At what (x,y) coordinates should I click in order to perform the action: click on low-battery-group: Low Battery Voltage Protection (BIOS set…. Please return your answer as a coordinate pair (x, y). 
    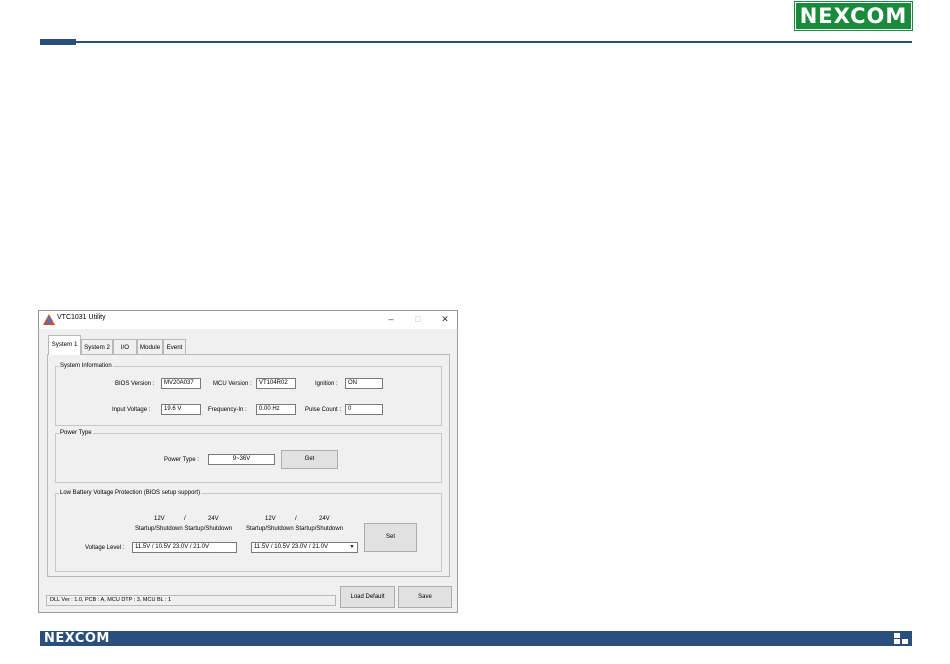
    Looking at the image, I should click on (248, 530).